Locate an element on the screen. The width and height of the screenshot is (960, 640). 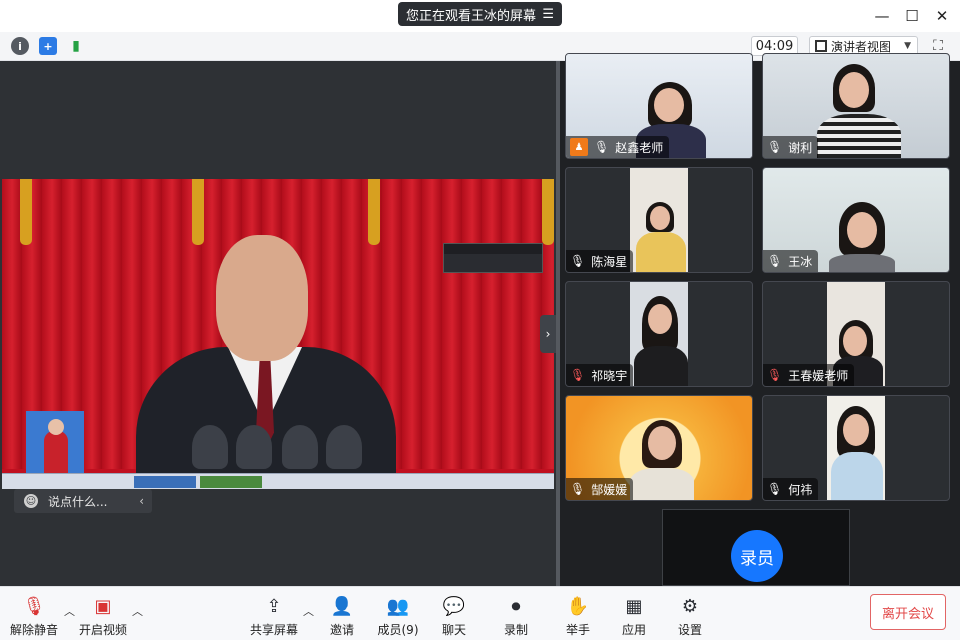
members-button: 👥 成员(9) is located at coordinates (398, 617).